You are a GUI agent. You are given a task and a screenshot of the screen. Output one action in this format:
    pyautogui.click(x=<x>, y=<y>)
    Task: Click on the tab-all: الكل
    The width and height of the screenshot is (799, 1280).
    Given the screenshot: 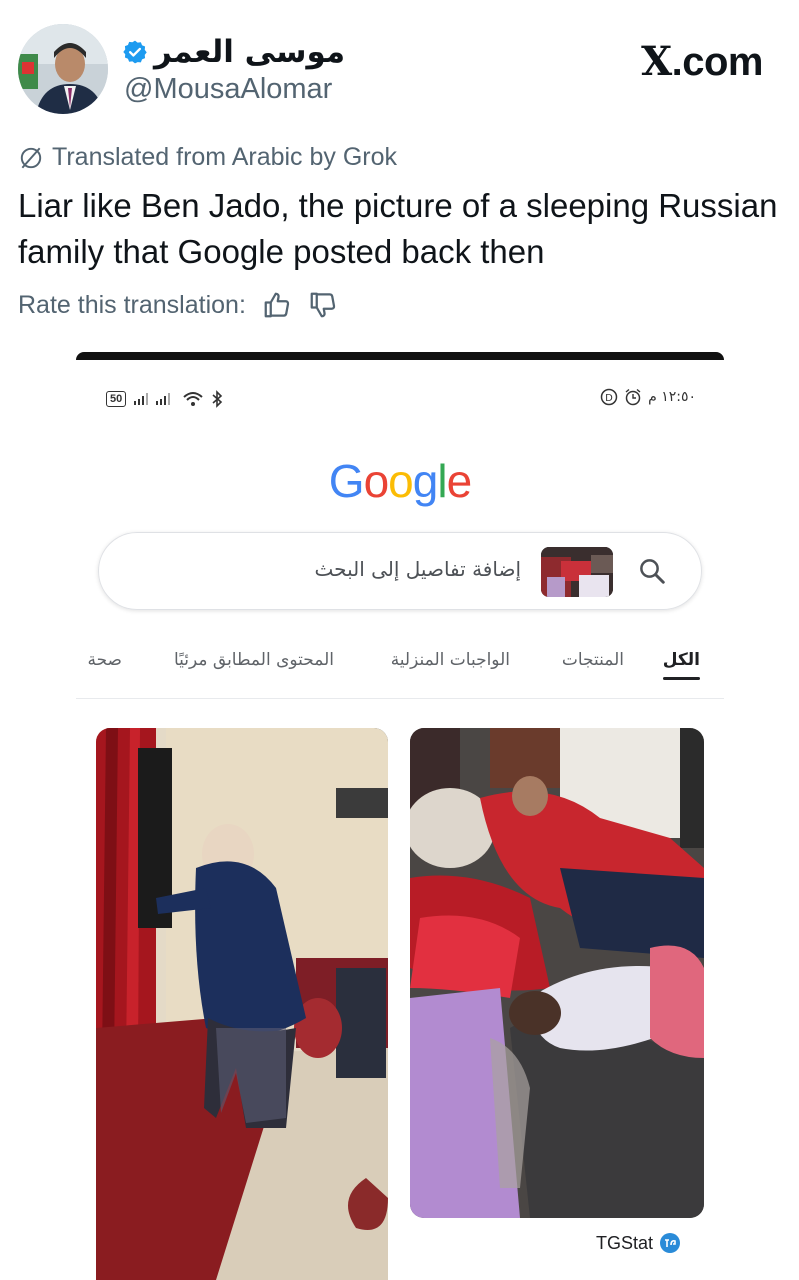 What is the action you would take?
    pyautogui.click(x=681, y=665)
    